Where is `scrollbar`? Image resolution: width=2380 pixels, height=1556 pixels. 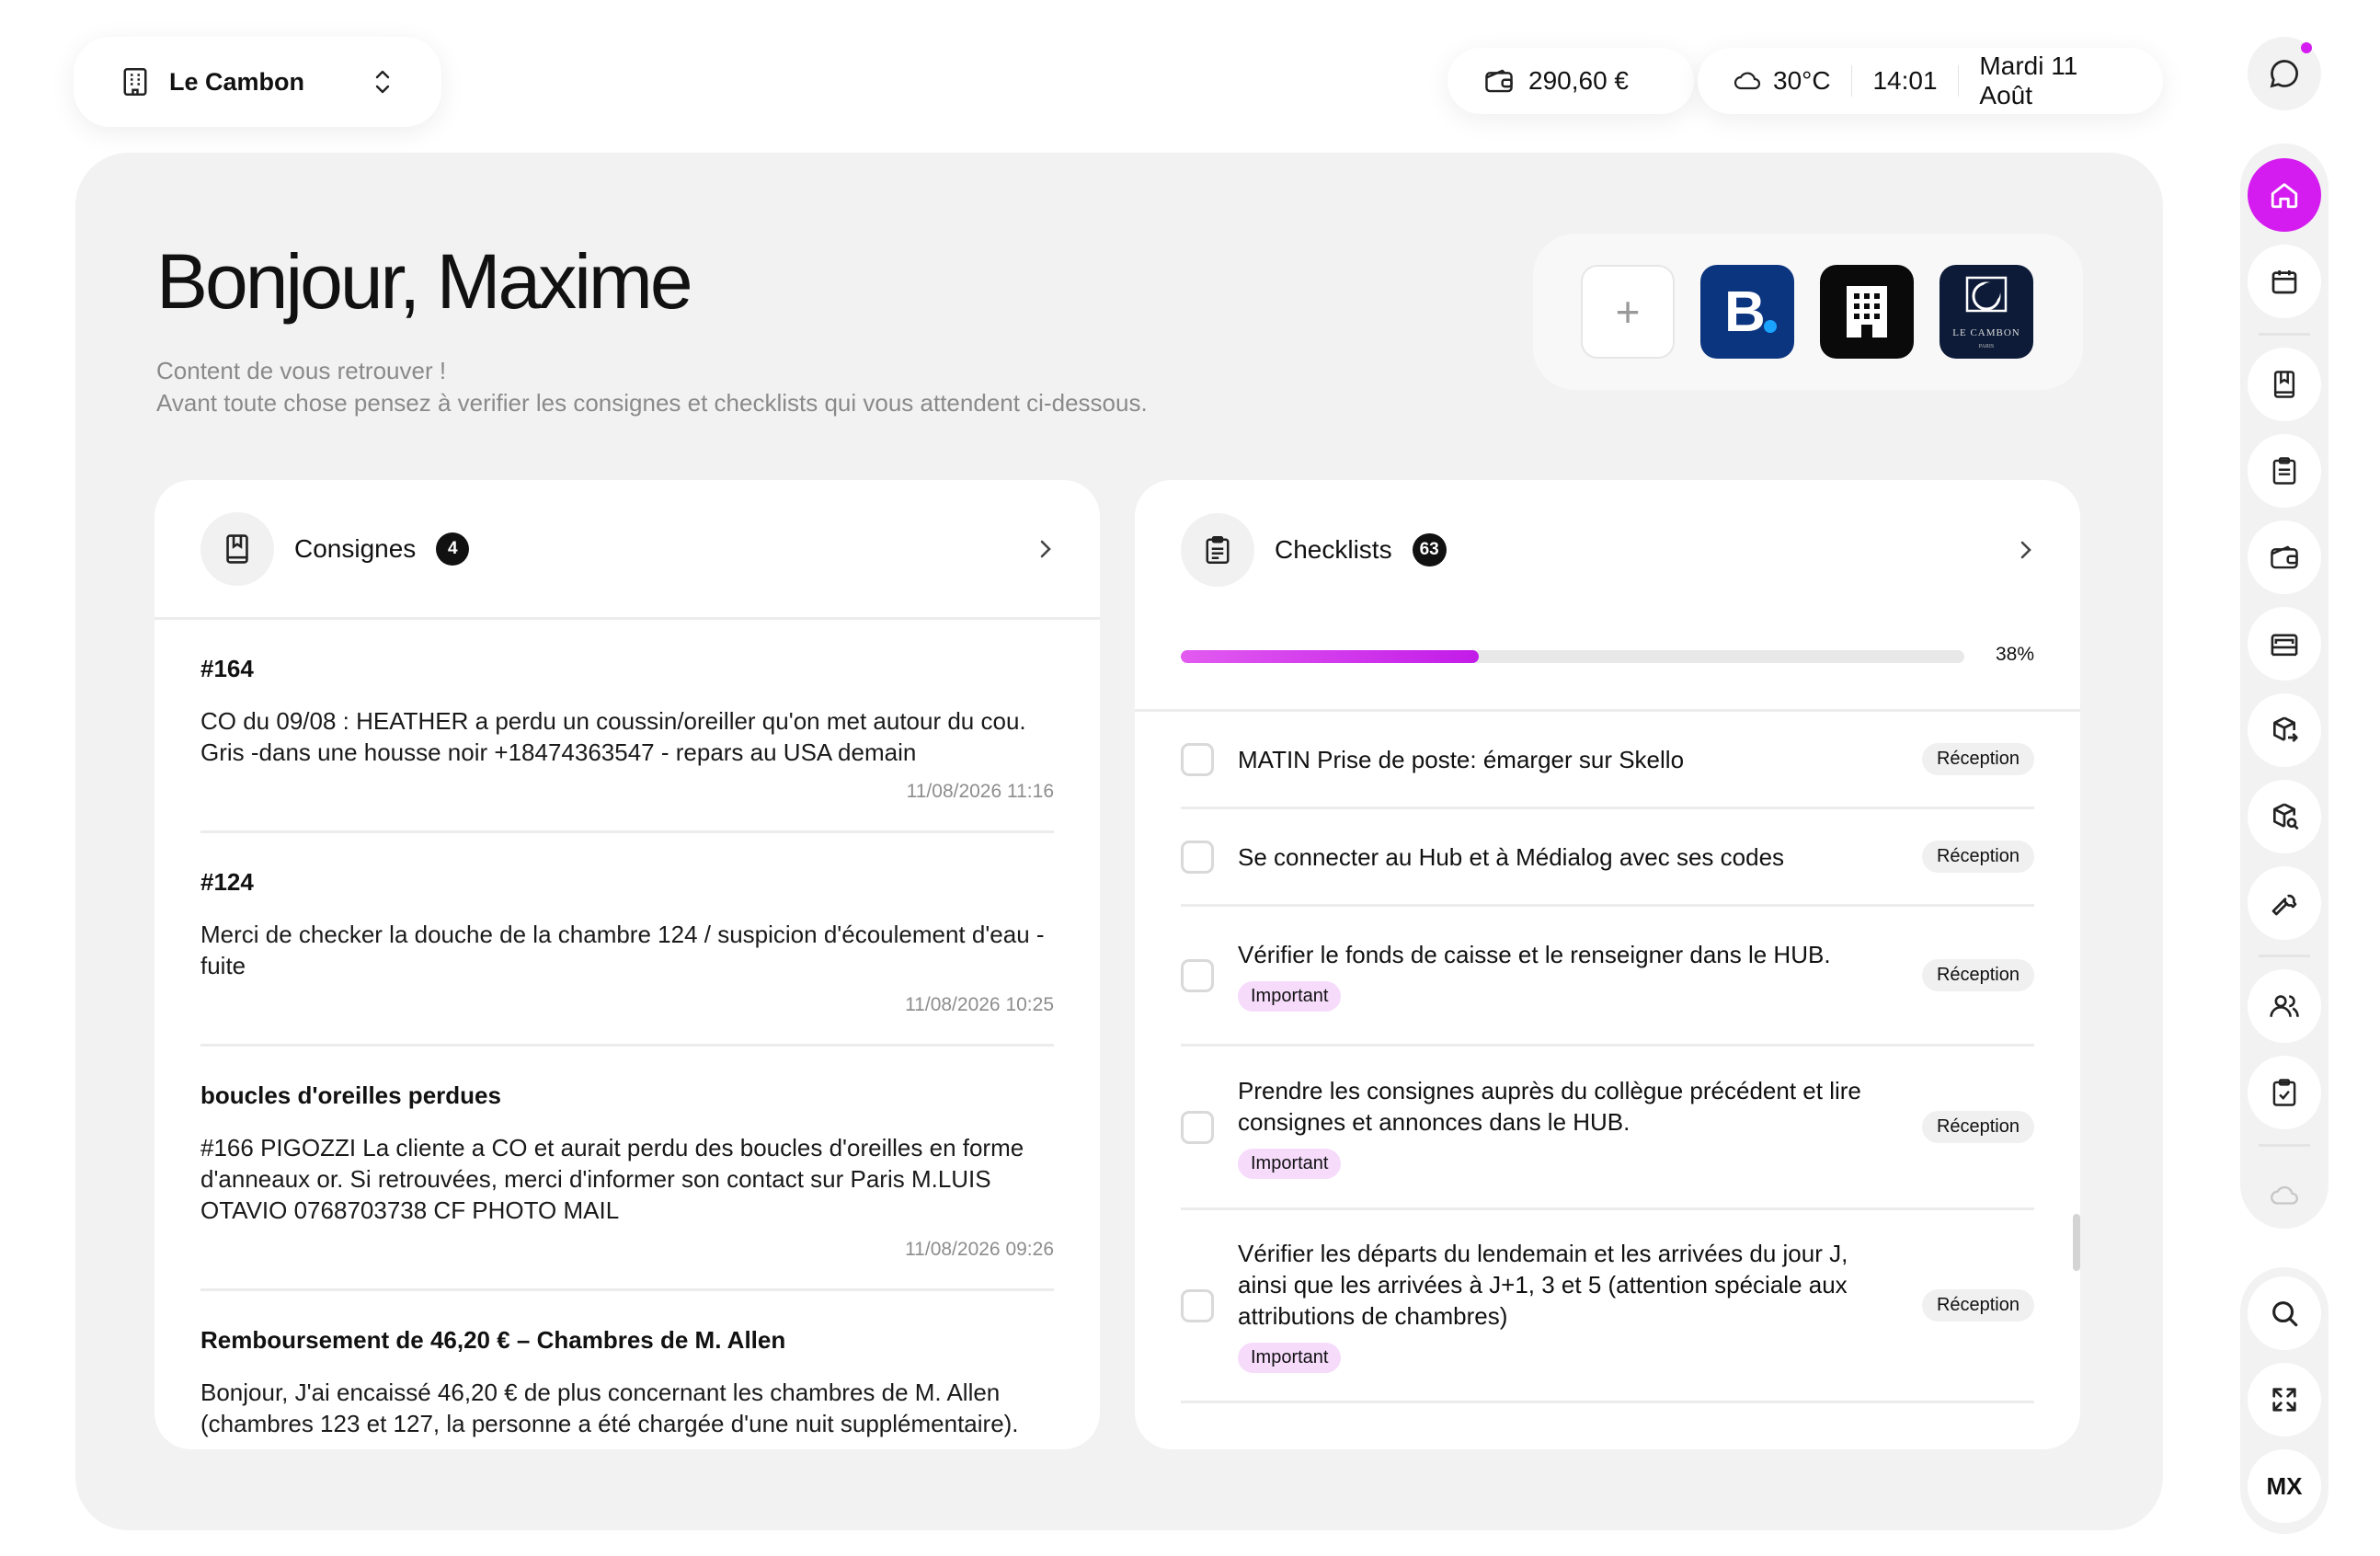
scrollbar is located at coordinates (2076, 1242).